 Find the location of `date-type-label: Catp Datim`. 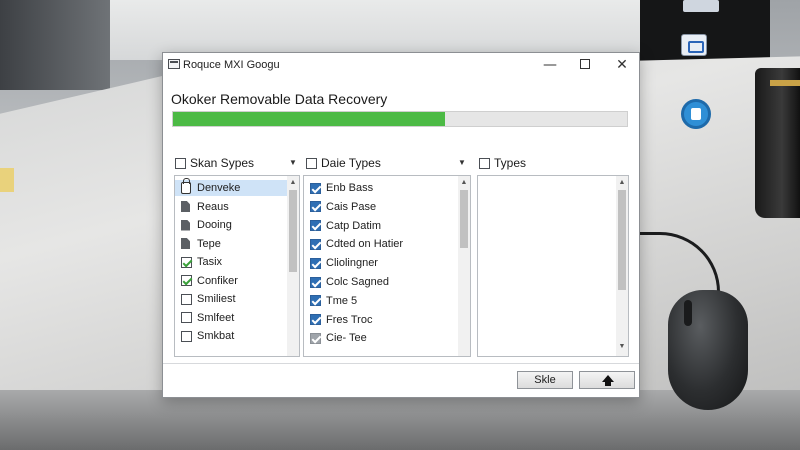

date-type-label: Catp Datim is located at coordinates (354, 225).